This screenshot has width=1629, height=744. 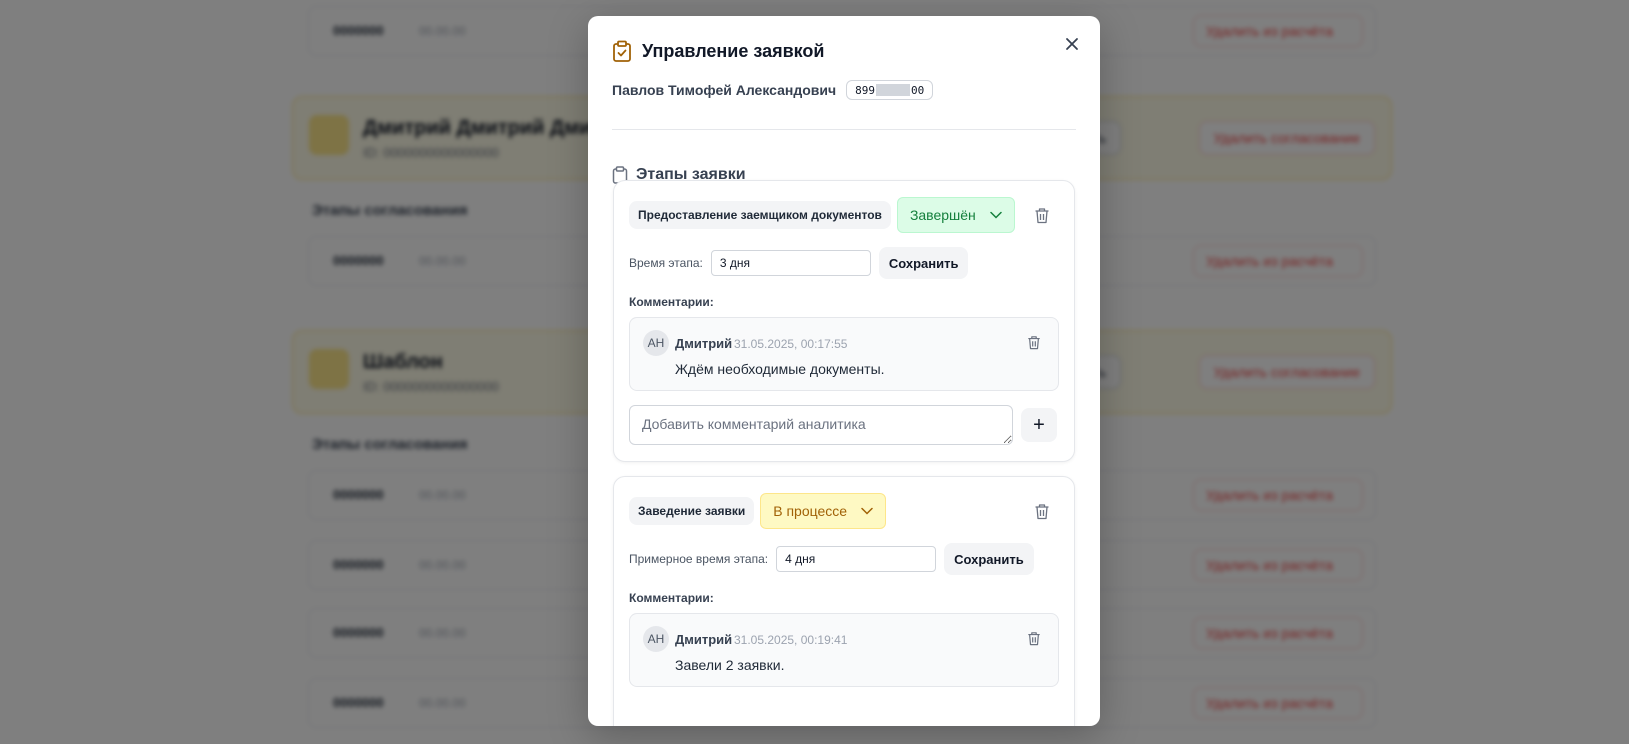 I want to click on stage-time-row: Время этапа: Сохранить, so click(x=799, y=263).